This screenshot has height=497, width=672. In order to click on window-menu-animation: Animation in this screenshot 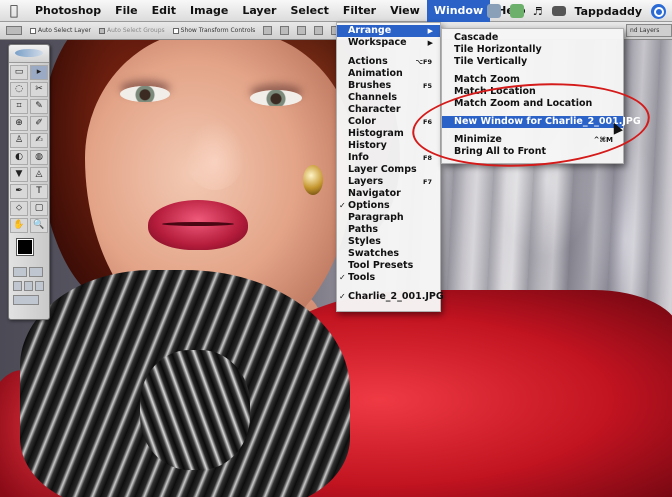, I will do `click(388, 74)`.